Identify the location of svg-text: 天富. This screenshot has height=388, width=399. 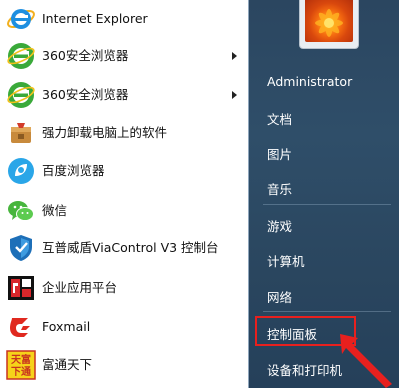
(21, 359).